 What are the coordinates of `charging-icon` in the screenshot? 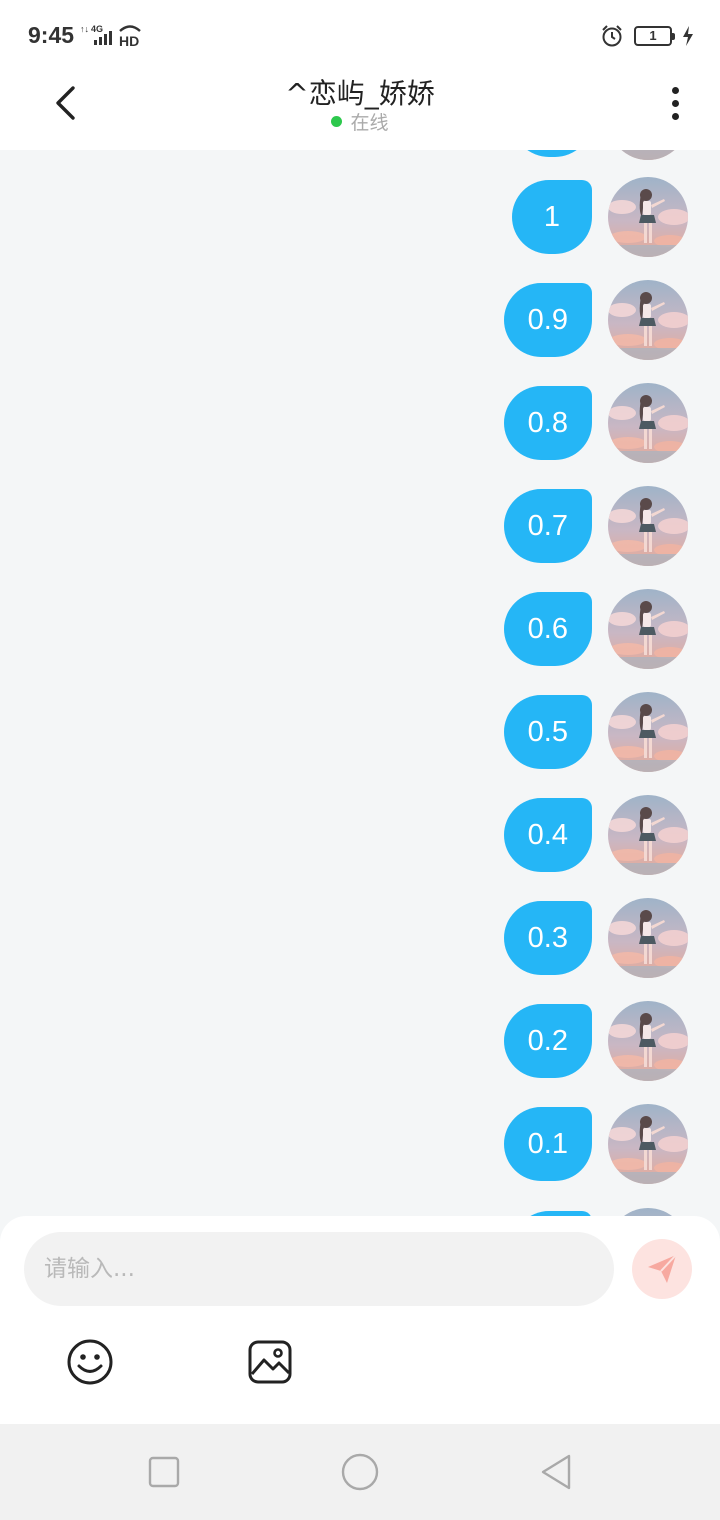 It's located at (688, 36).